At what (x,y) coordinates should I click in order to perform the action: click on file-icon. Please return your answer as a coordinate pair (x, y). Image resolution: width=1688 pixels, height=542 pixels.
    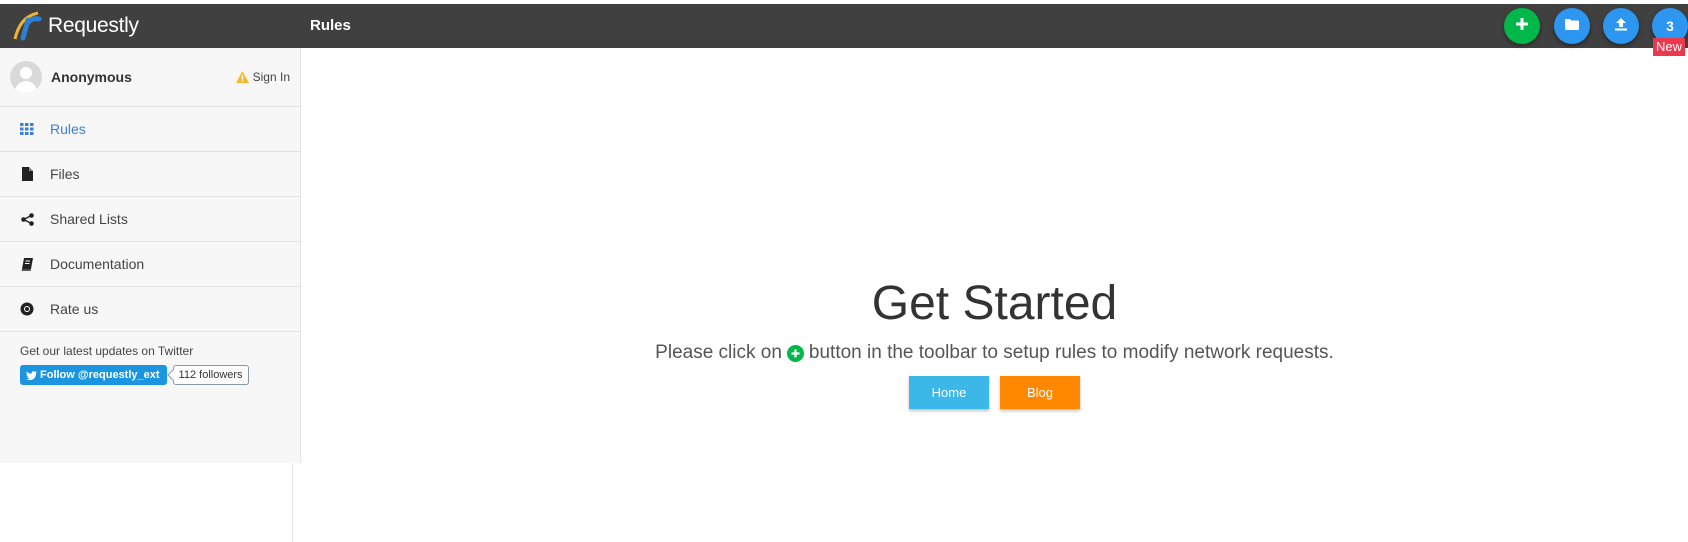
    Looking at the image, I should click on (27, 174).